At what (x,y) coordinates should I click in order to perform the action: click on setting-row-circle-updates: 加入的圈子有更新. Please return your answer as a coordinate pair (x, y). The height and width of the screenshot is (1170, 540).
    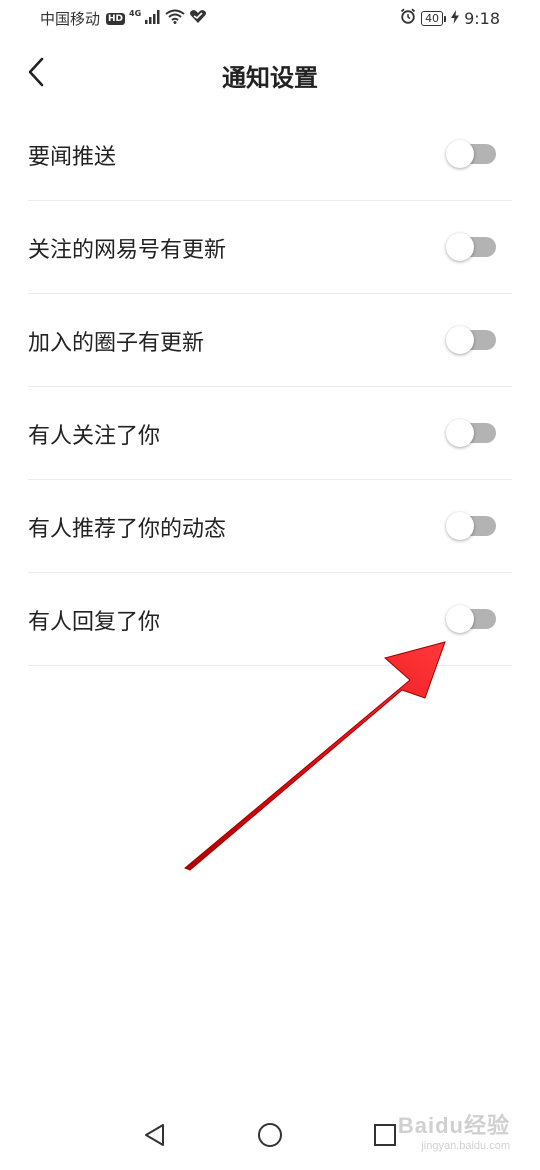
    Looking at the image, I should click on (270, 340).